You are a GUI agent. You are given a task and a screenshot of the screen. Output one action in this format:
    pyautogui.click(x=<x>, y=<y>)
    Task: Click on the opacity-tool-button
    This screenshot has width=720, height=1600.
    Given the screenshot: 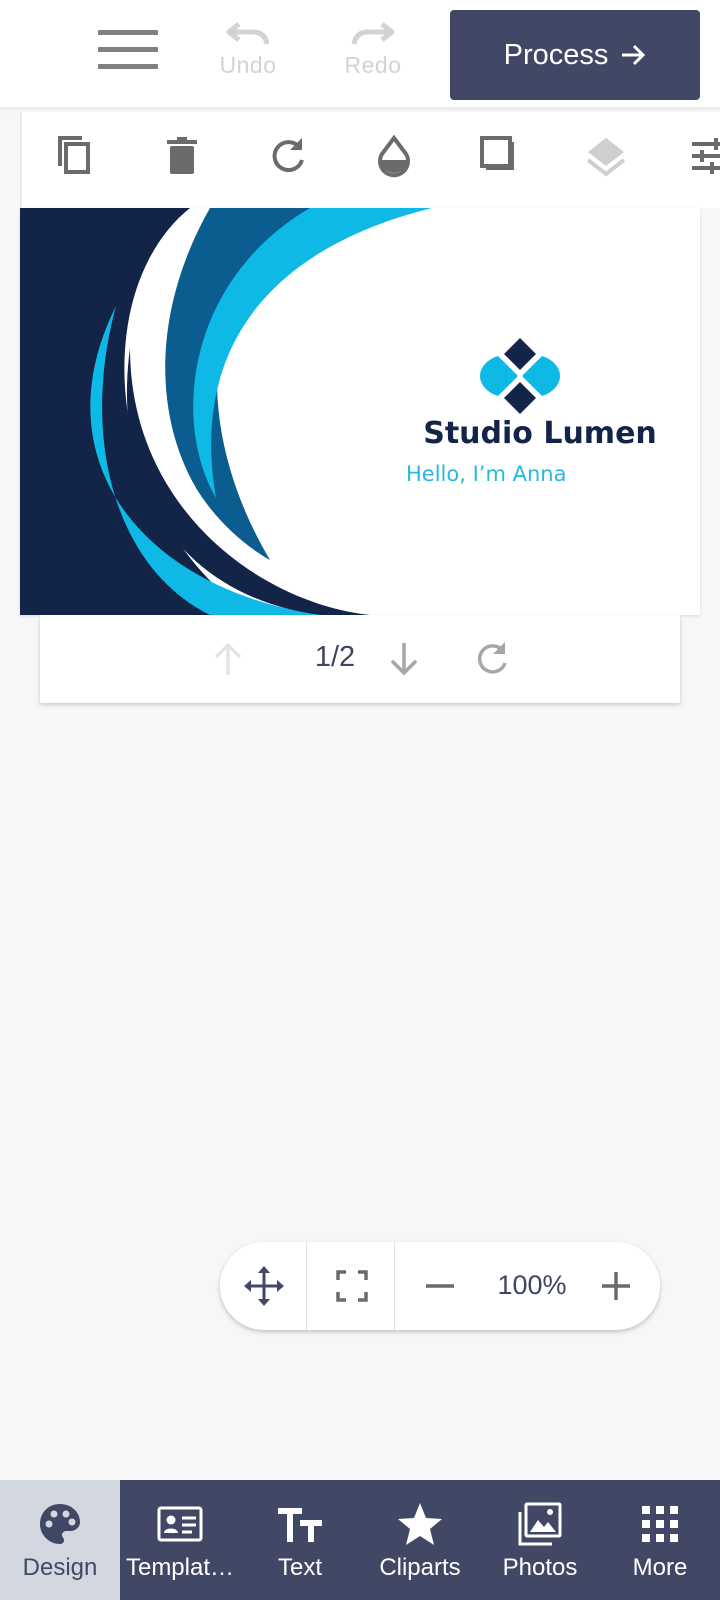 What is the action you would take?
    pyautogui.click(x=394, y=156)
    